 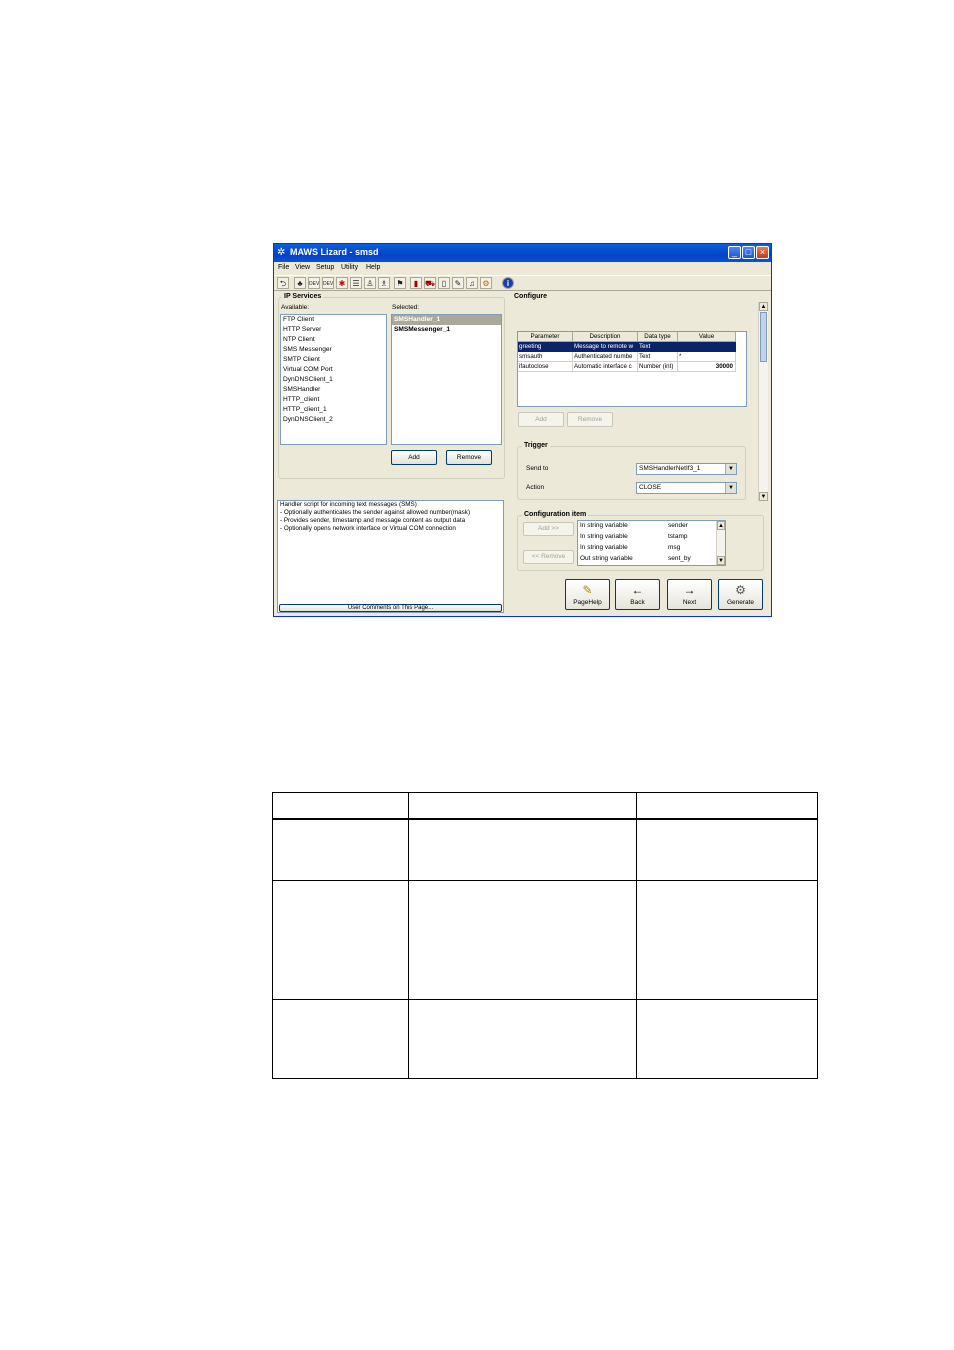 What do you see at coordinates (740, 590) in the screenshot?
I see `gears-icon: ⚙` at bounding box center [740, 590].